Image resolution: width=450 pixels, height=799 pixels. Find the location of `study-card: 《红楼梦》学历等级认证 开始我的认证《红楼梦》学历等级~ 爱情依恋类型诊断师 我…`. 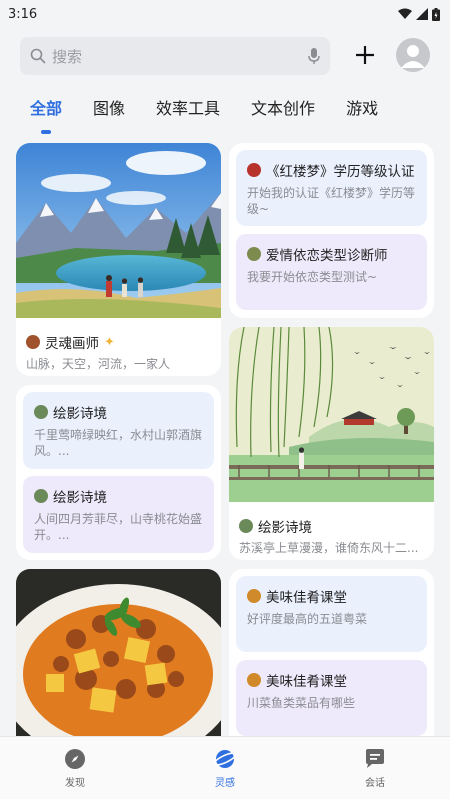

study-card: 《红楼梦》学历等级认证 开始我的认证《红楼梦》学历等级~ 爱情依恋类型诊断师 我… is located at coordinates (331, 230).